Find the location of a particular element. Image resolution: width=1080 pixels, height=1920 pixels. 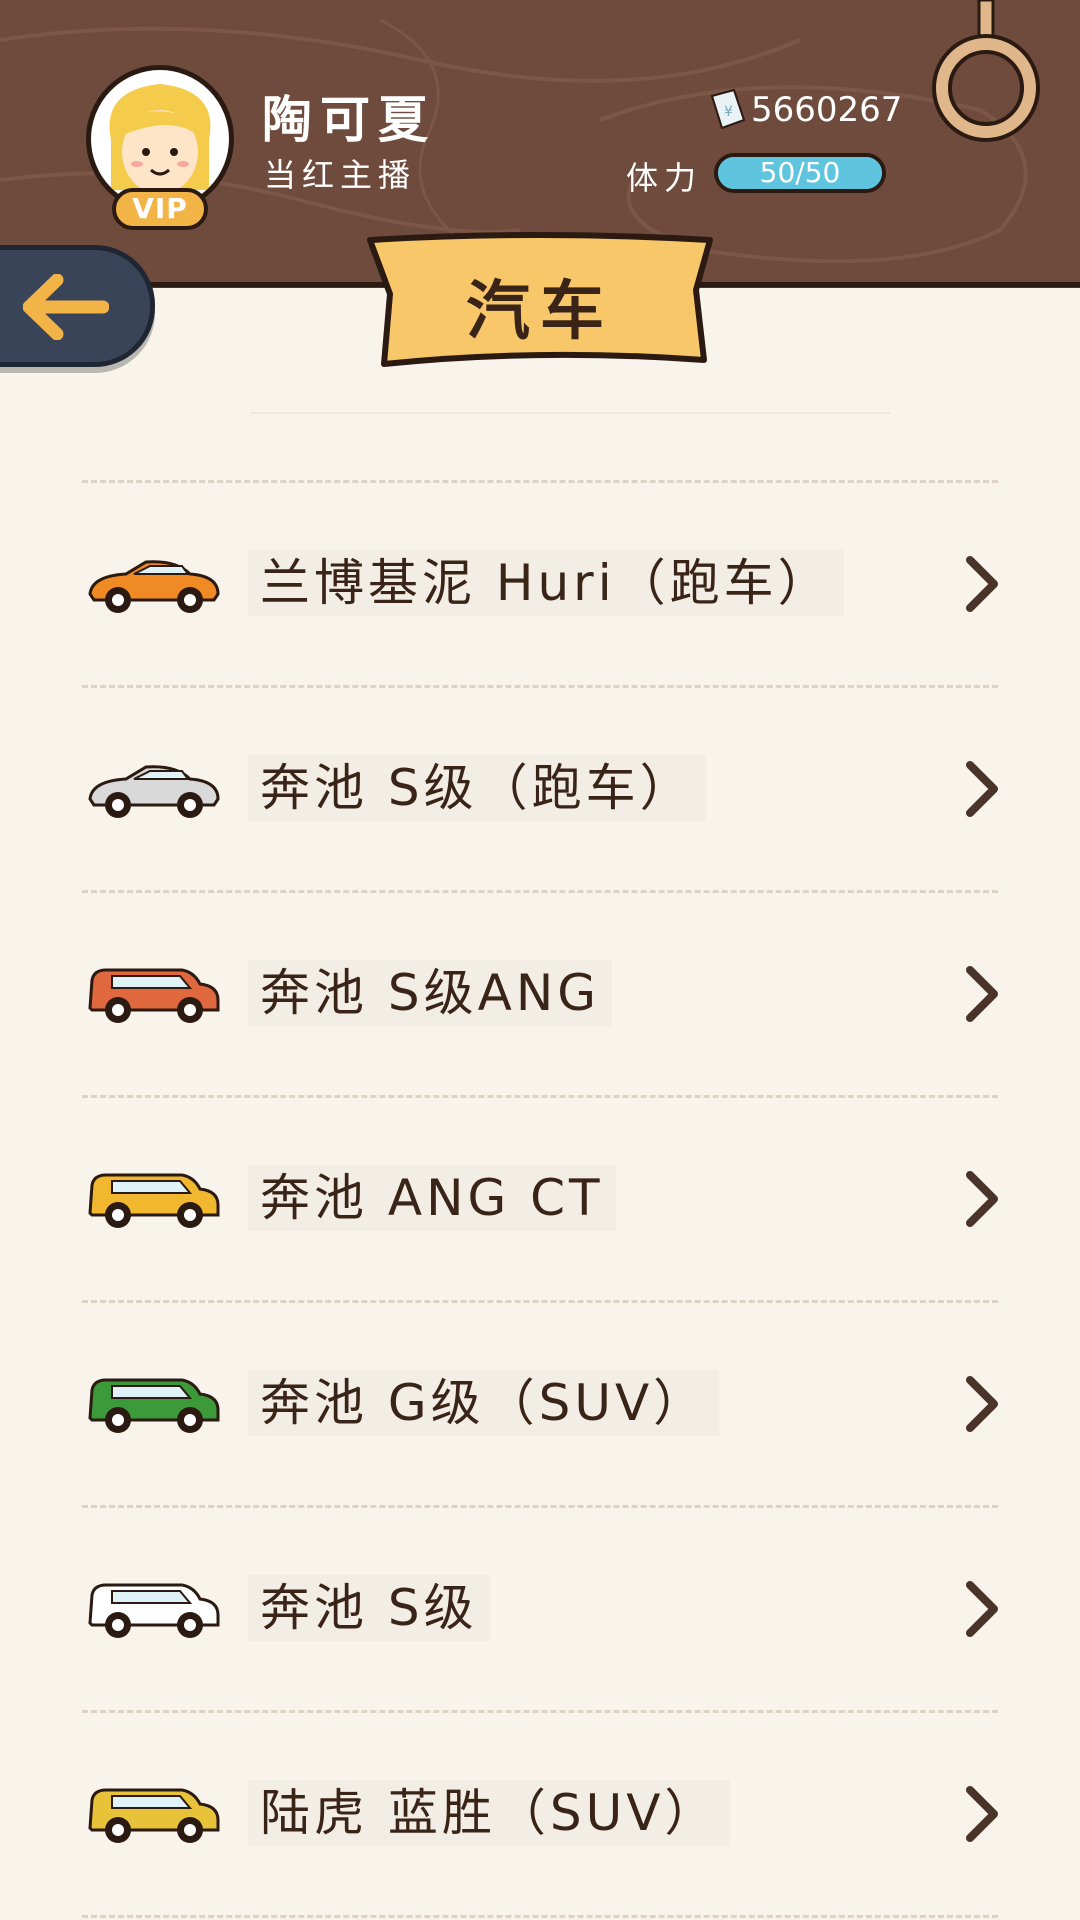

white-suv-icon is located at coordinates (154, 1610).